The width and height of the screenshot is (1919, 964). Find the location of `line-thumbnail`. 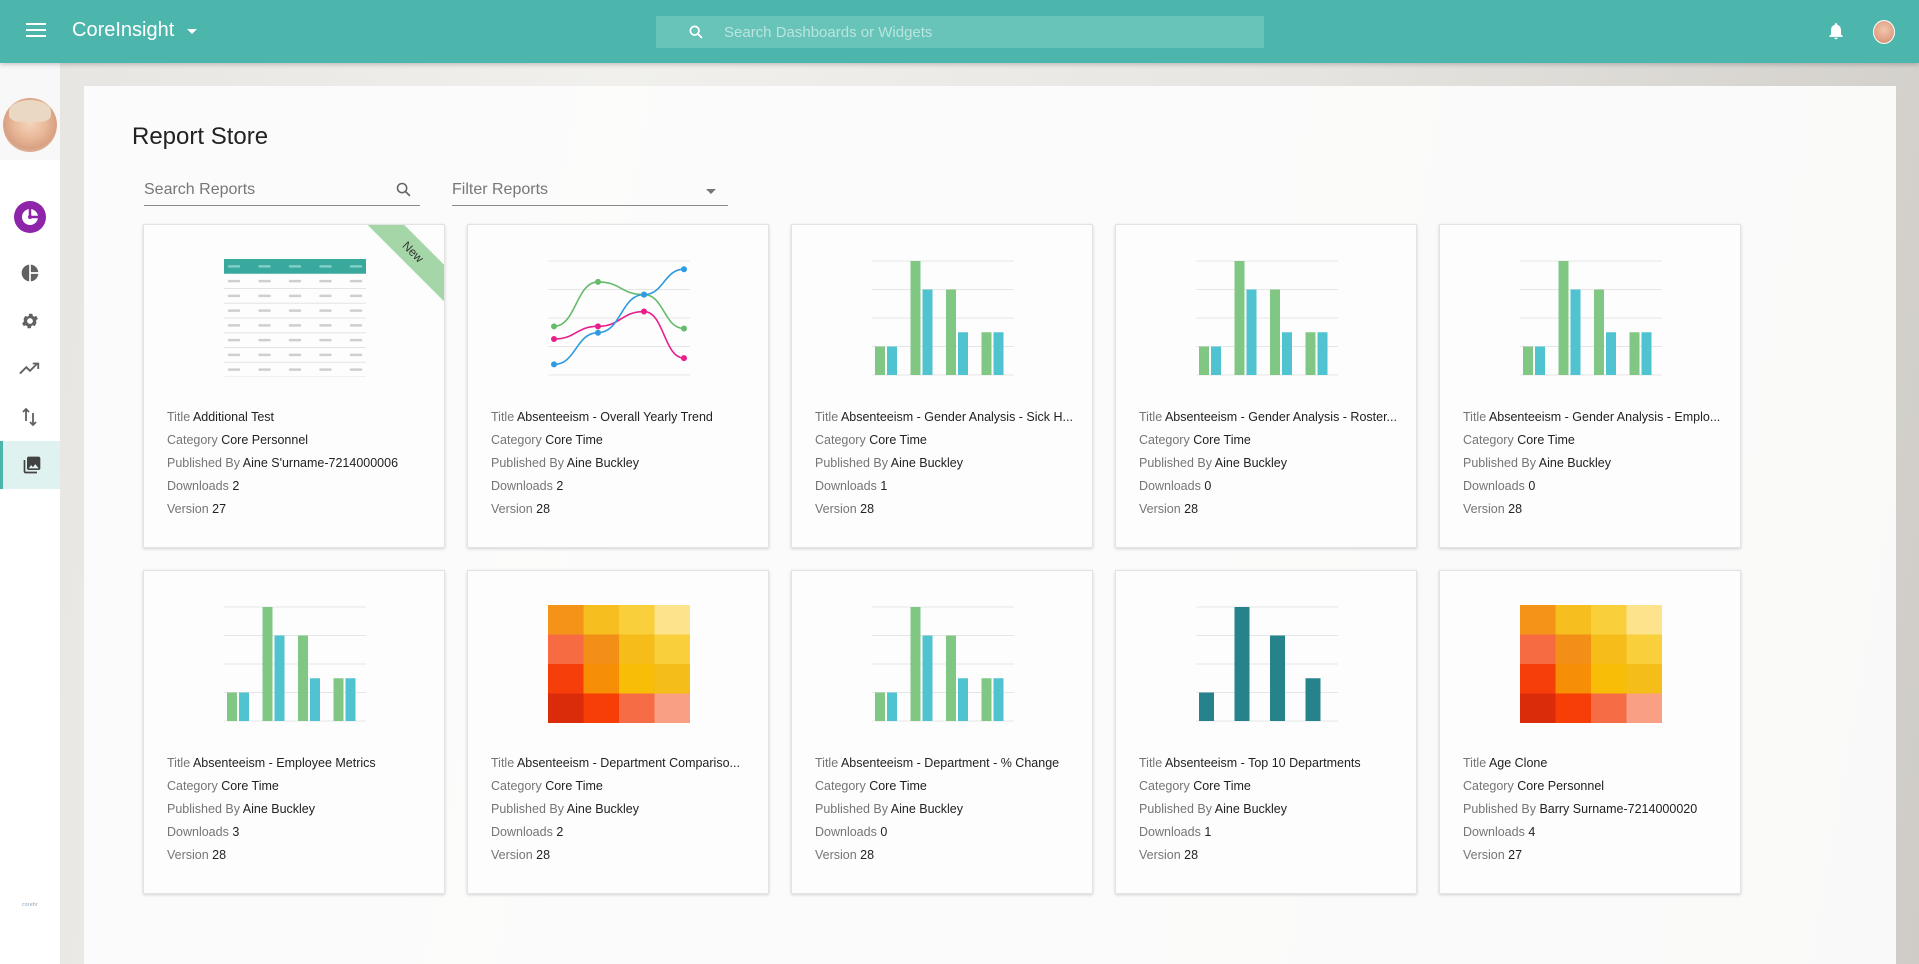

line-thumbnail is located at coordinates (619, 318).